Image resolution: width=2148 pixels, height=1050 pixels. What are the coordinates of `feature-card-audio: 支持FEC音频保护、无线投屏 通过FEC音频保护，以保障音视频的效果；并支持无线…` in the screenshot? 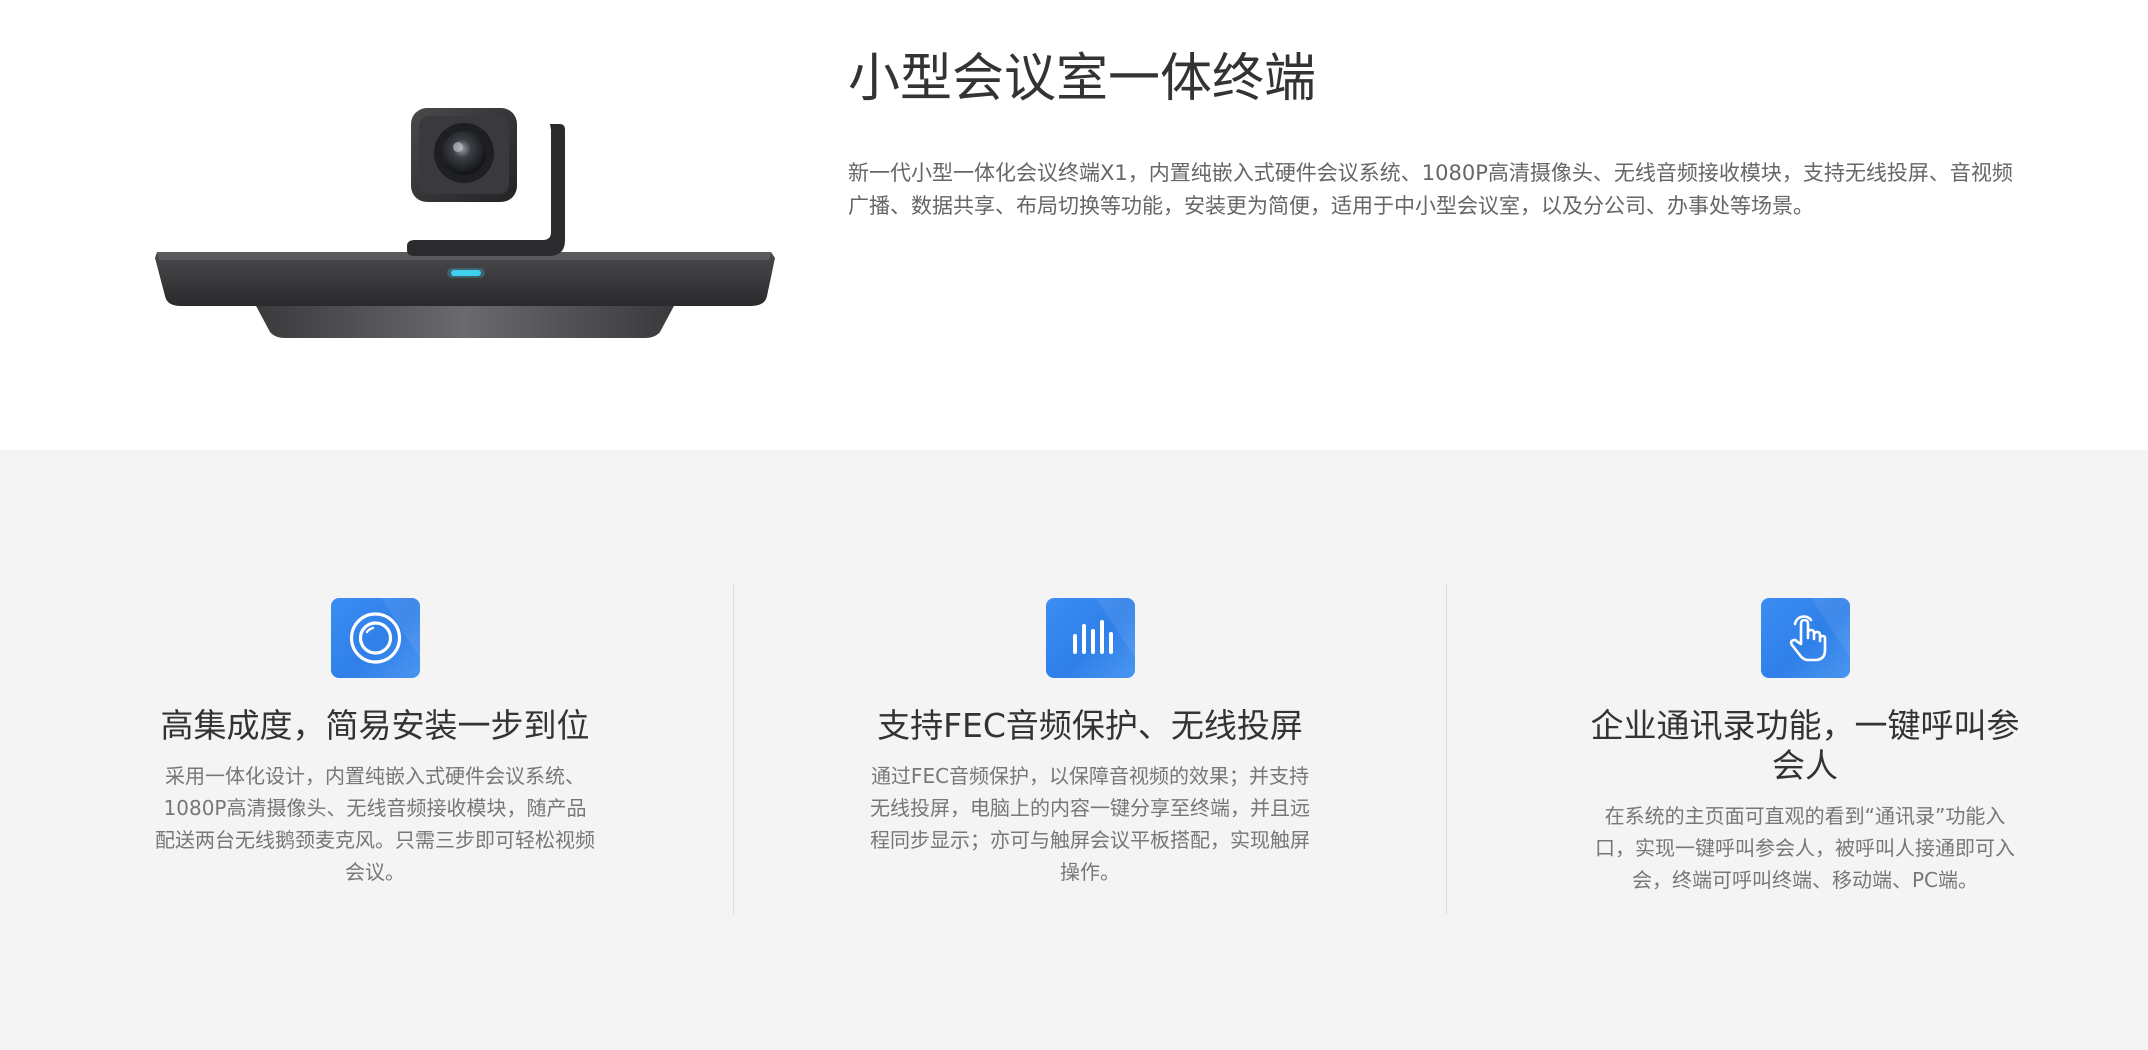 It's located at (1090, 735).